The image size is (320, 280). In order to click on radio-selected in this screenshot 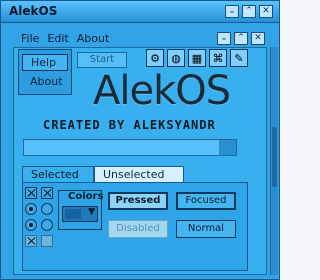, I will do `click(31, 209)`.